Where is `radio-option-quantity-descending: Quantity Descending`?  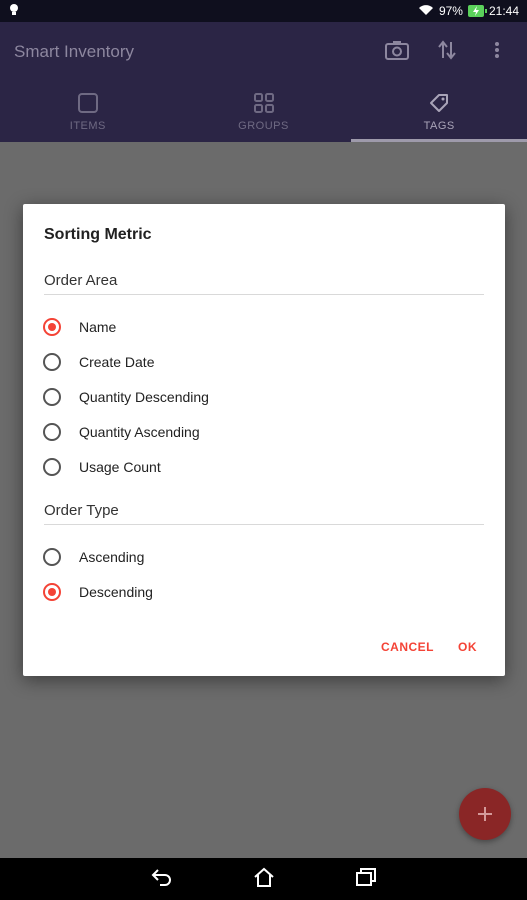
radio-option-quantity-descending: Quantity Descending is located at coordinates (126, 397).